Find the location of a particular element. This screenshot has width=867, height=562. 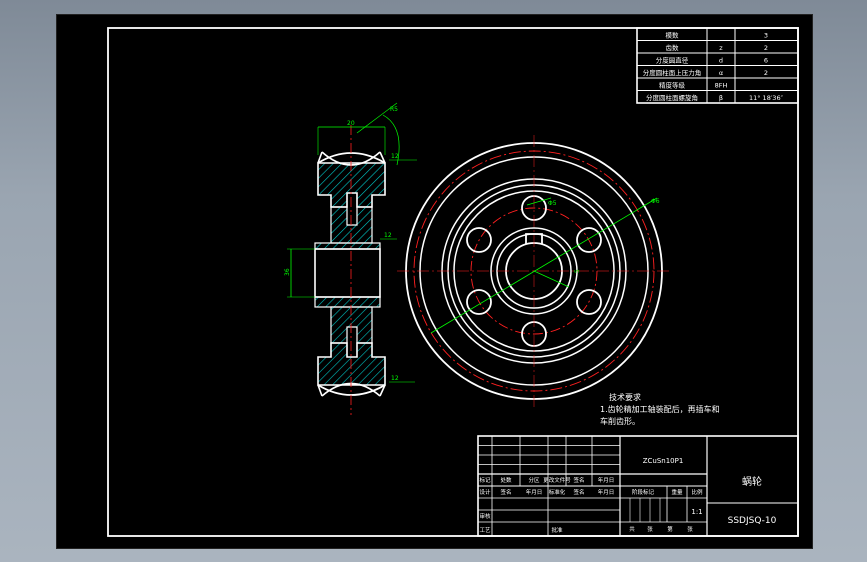

tech-notes-line-1: 1.齿轮精加工轴装配后，再插车和 is located at coordinates (660, 409).